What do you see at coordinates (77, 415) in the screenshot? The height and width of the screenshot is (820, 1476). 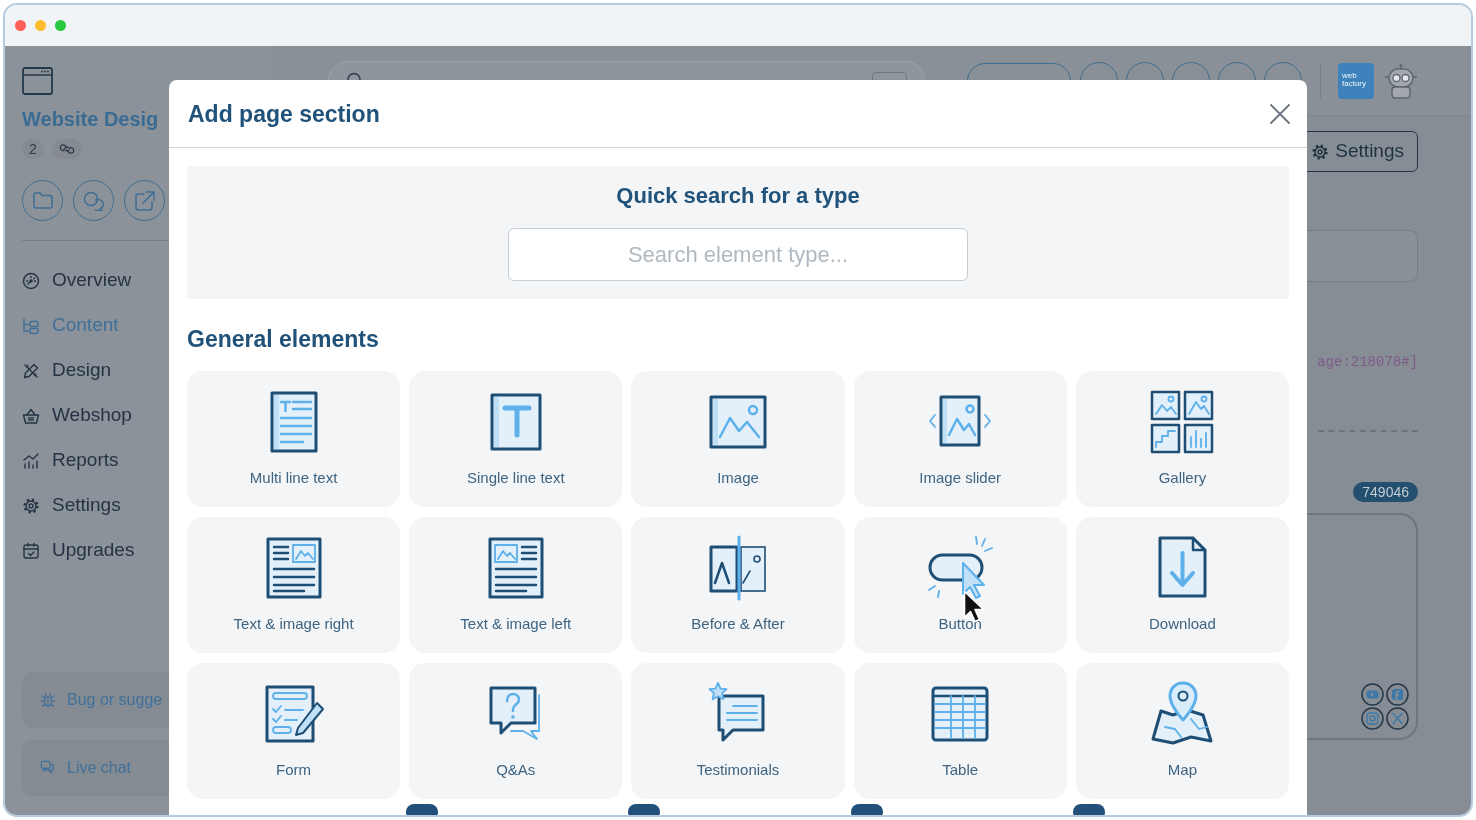 I see `nav-link: Webshop` at bounding box center [77, 415].